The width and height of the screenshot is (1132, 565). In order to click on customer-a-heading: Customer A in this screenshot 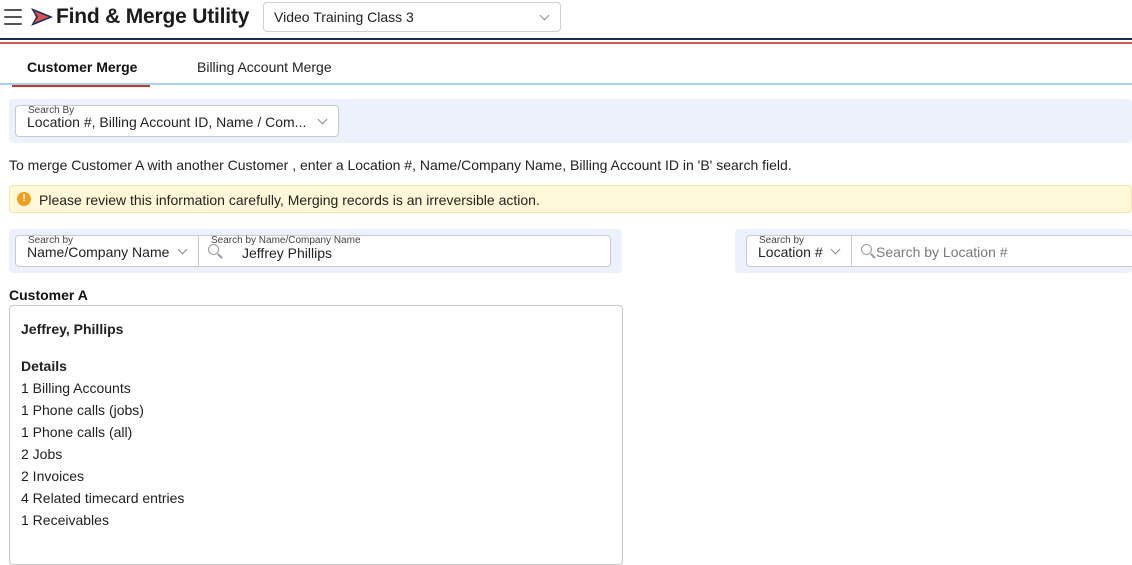, I will do `click(48, 295)`.